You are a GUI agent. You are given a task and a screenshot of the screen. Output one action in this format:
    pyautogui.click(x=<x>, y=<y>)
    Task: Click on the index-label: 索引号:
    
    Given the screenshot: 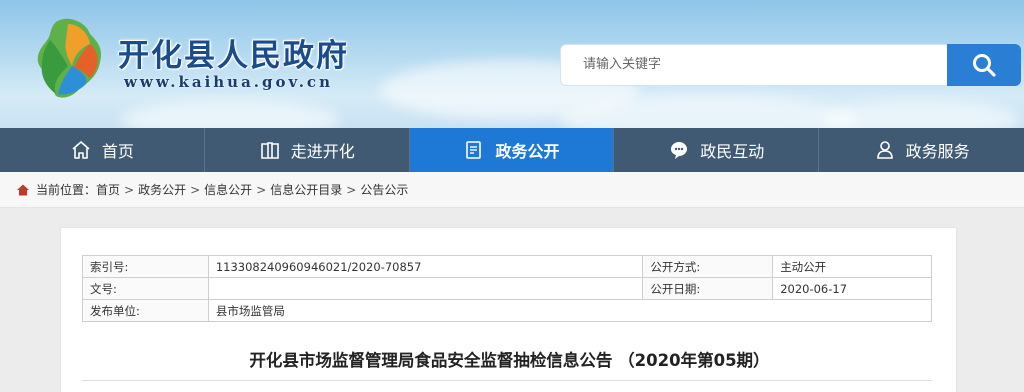 What is the action you would take?
    pyautogui.click(x=145, y=266)
    